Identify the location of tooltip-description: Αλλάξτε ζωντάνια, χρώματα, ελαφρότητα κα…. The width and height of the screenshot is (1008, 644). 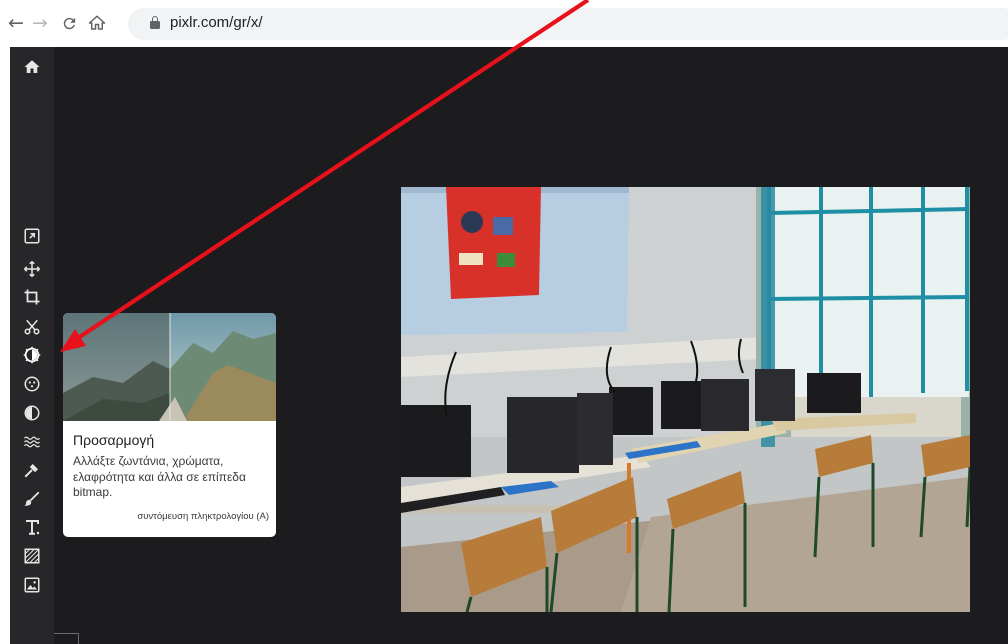
(159, 476).